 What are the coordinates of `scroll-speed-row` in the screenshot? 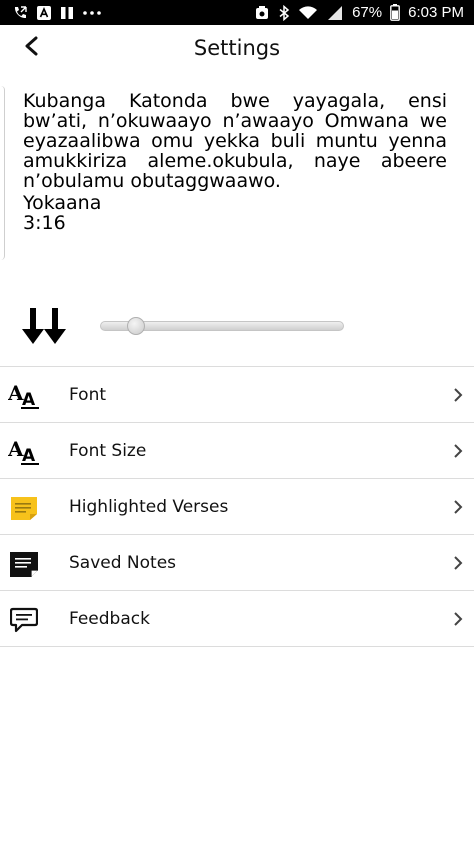 It's located at (237, 328).